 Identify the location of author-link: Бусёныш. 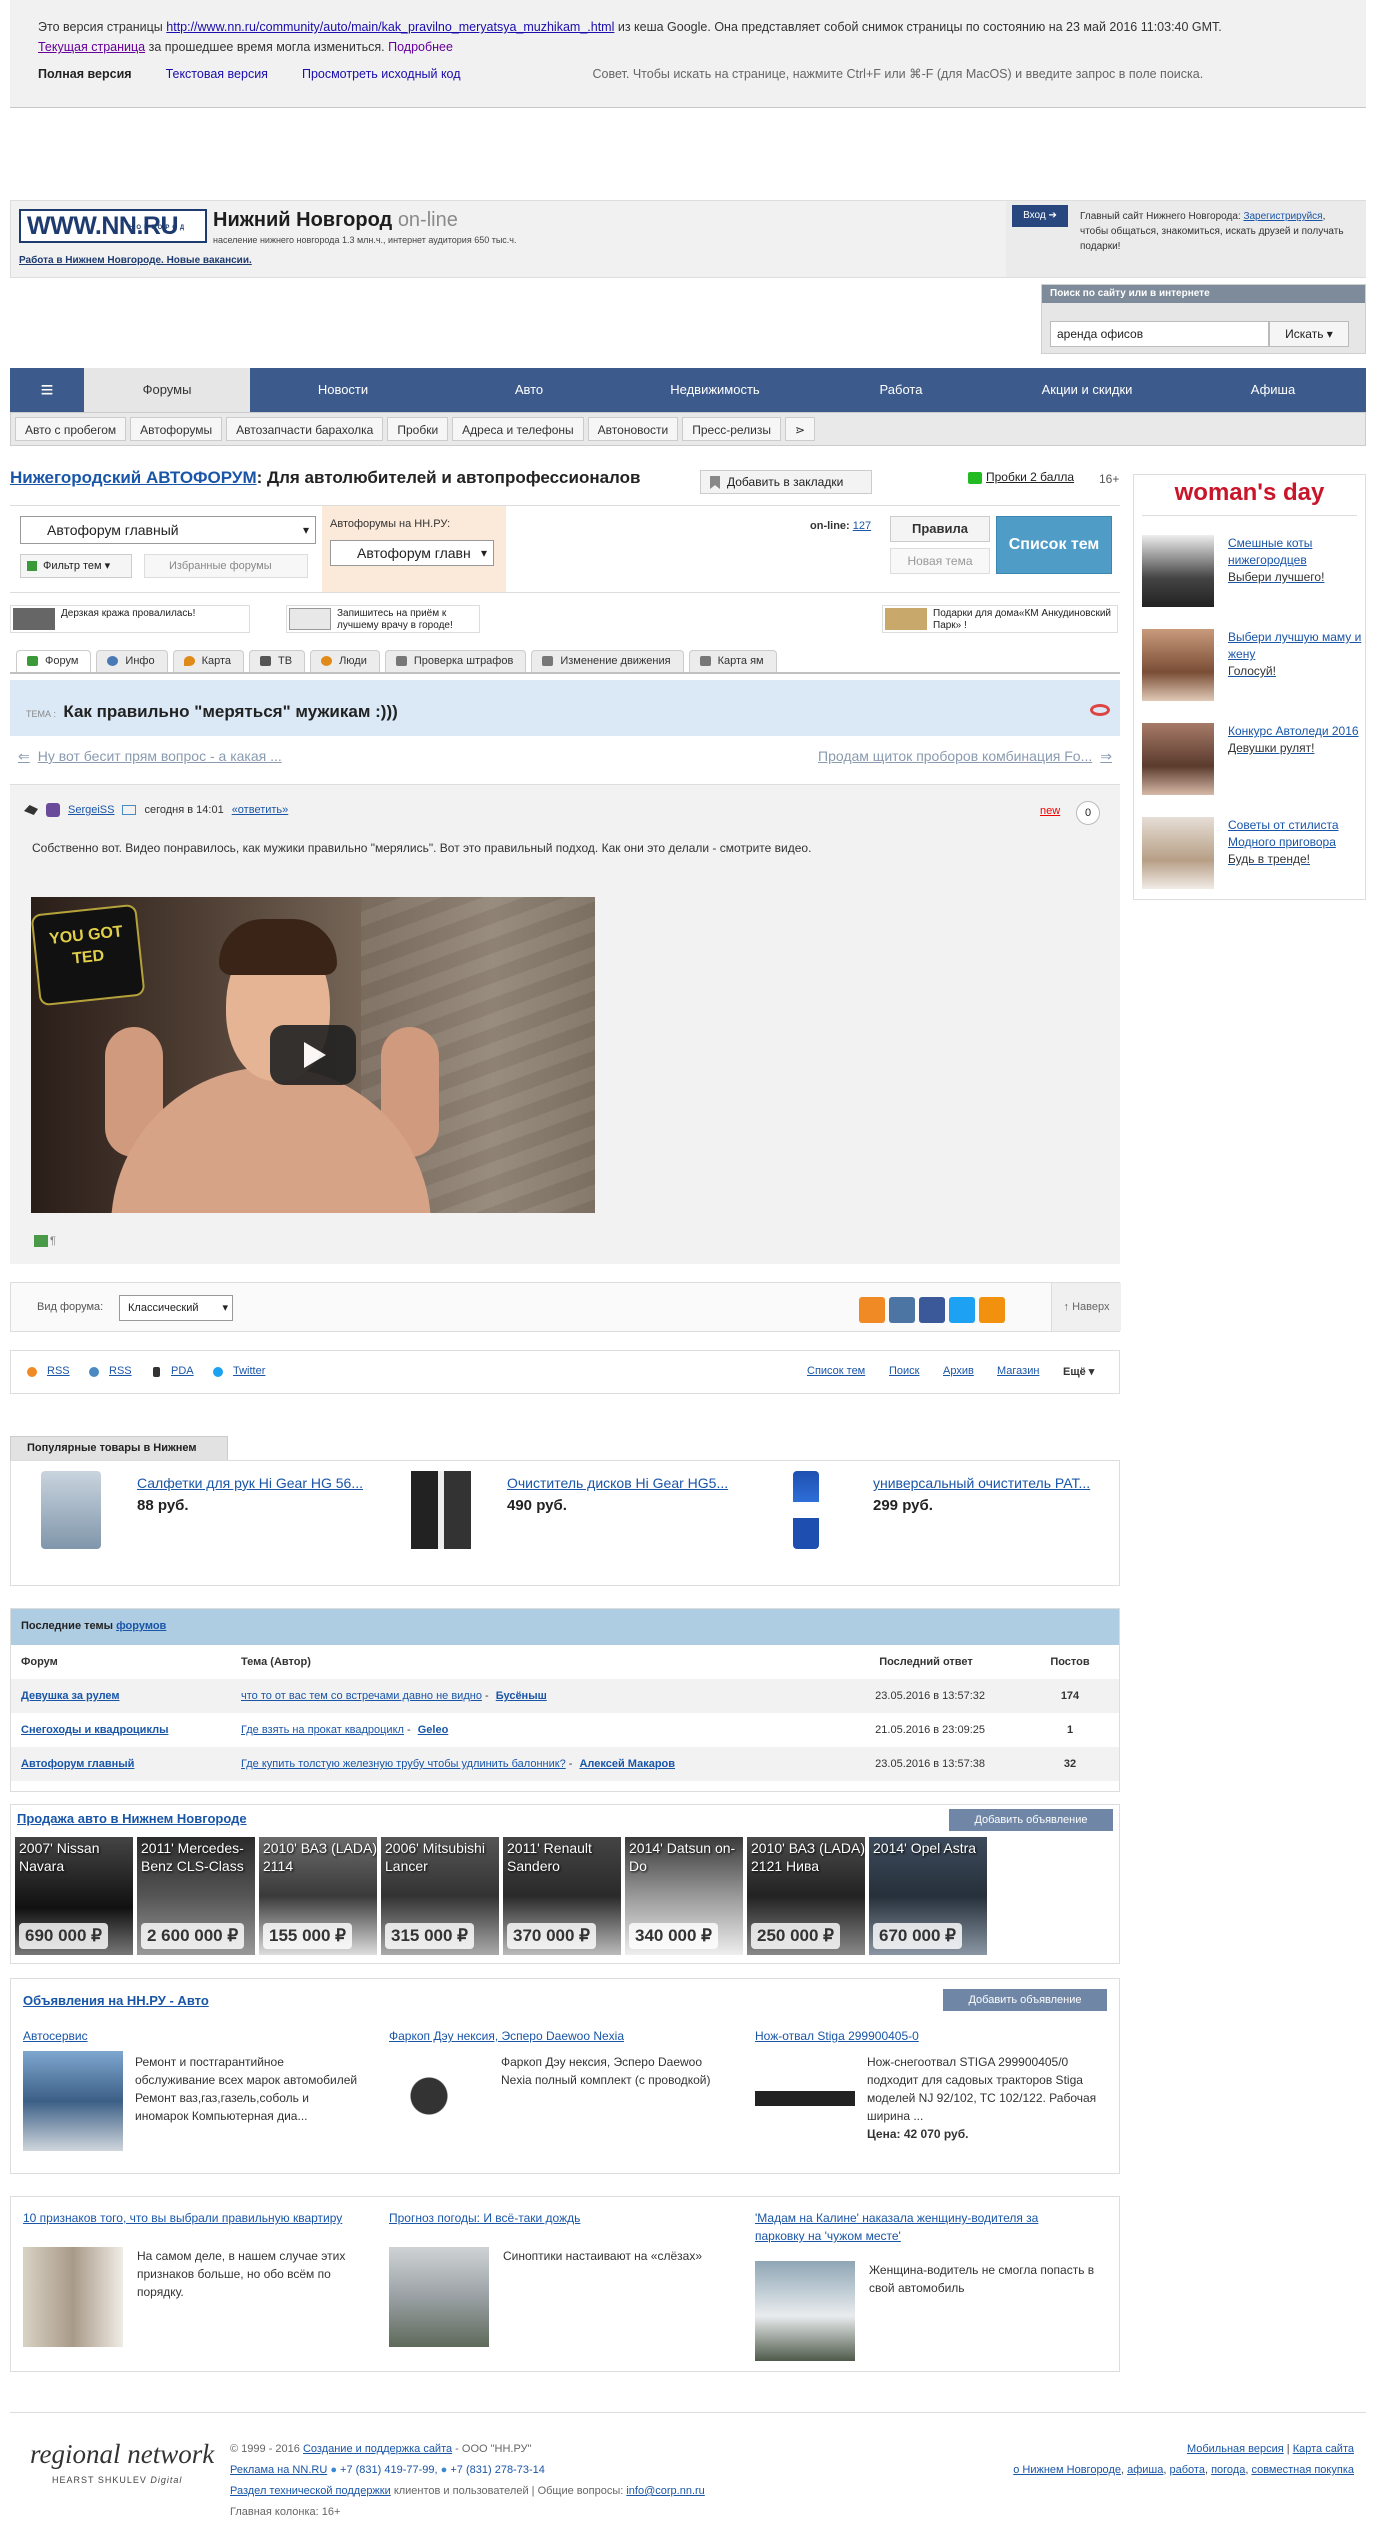
(521, 1696).